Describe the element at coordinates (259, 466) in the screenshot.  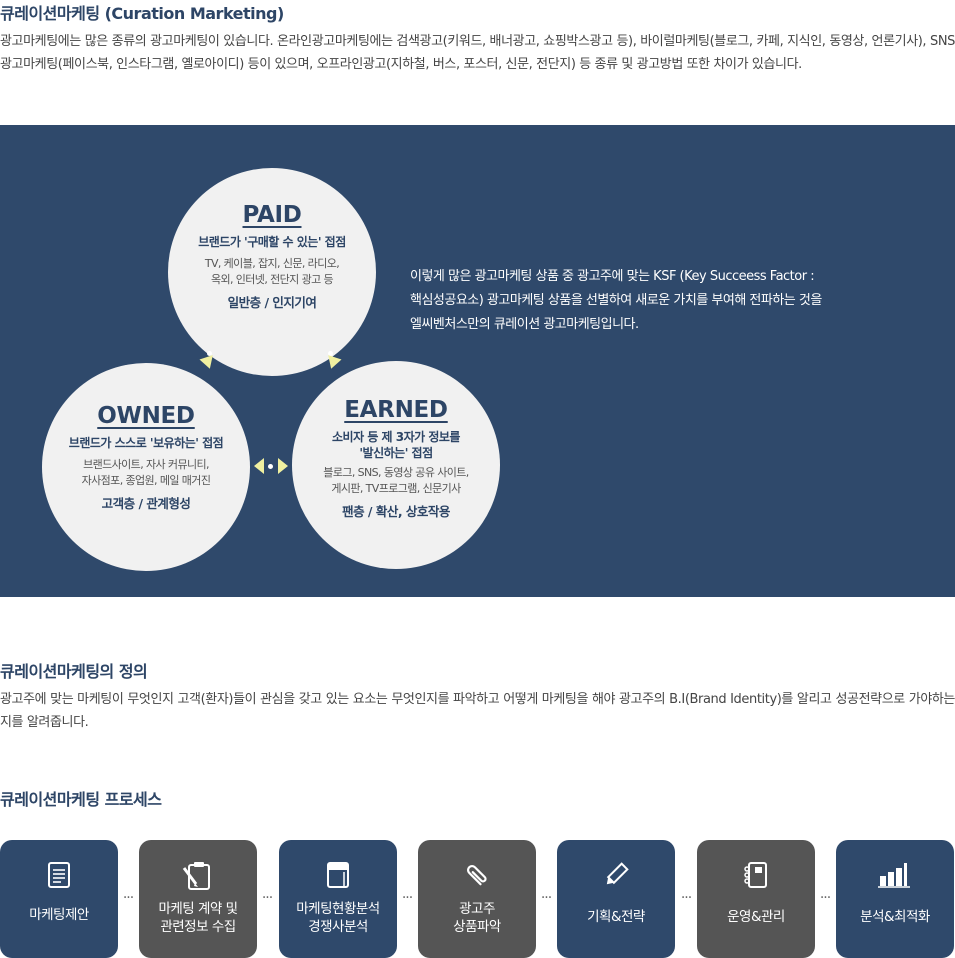
I see `arrow-left-icon` at that location.